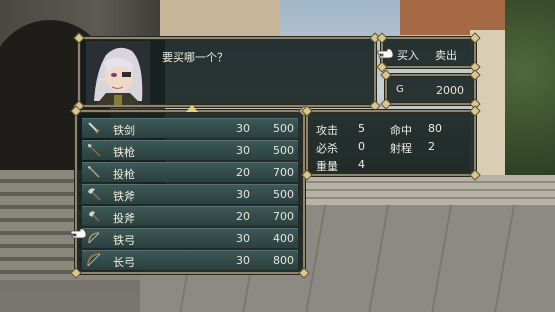 This screenshot has width=555, height=312. Describe the element at coordinates (192, 108) in the screenshot. I see `scroll-up-arrow-icon` at that location.